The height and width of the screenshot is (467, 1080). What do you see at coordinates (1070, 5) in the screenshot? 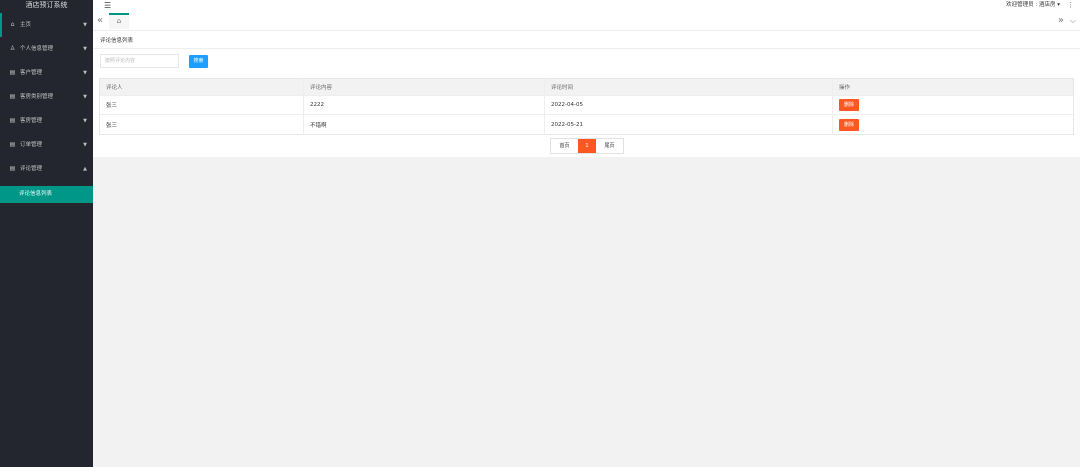
I see `more-icon: ⋮` at bounding box center [1070, 5].